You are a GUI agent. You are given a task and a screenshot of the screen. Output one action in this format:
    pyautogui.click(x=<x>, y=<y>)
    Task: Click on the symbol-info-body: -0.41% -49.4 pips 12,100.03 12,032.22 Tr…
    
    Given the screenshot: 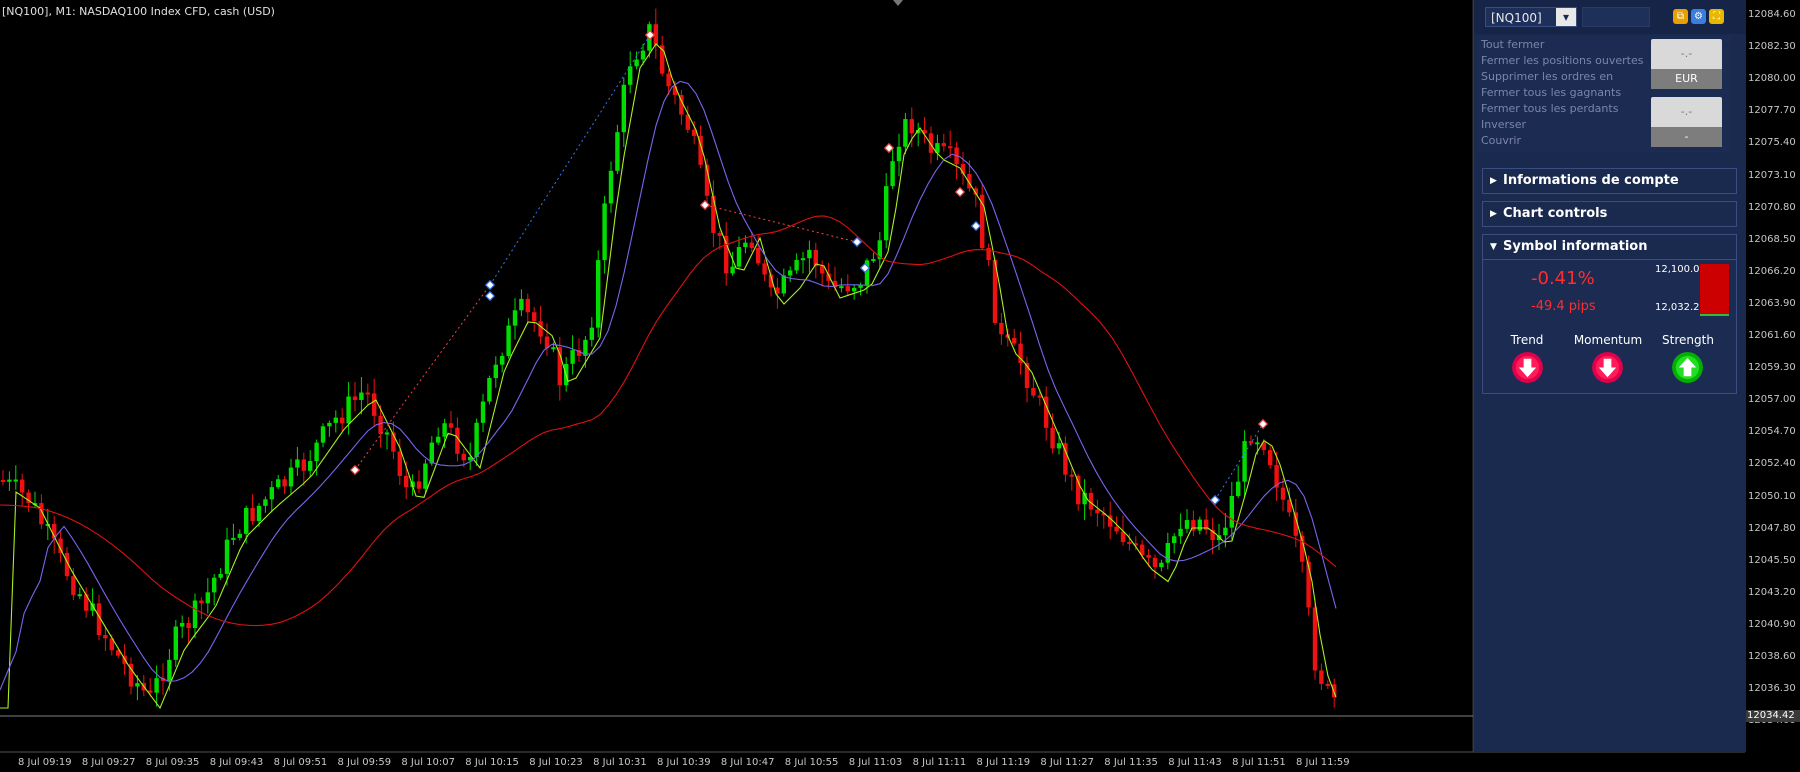 What is the action you would take?
    pyautogui.click(x=1609, y=327)
    